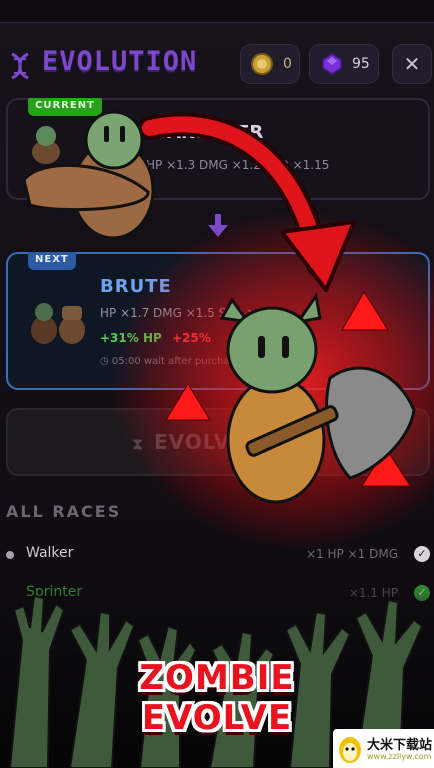 Image resolution: width=434 pixels, height=768 pixels. What do you see at coordinates (400, 745) in the screenshot?
I see `watermark-name: 大米下载站` at bounding box center [400, 745].